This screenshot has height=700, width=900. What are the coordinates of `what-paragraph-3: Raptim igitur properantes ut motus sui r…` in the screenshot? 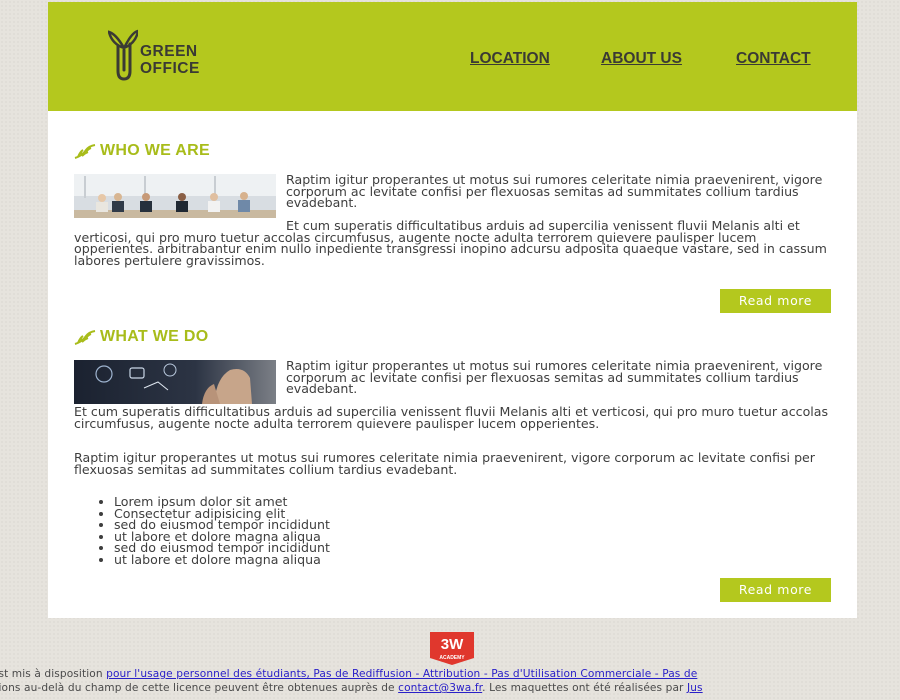 It's located at (444, 463).